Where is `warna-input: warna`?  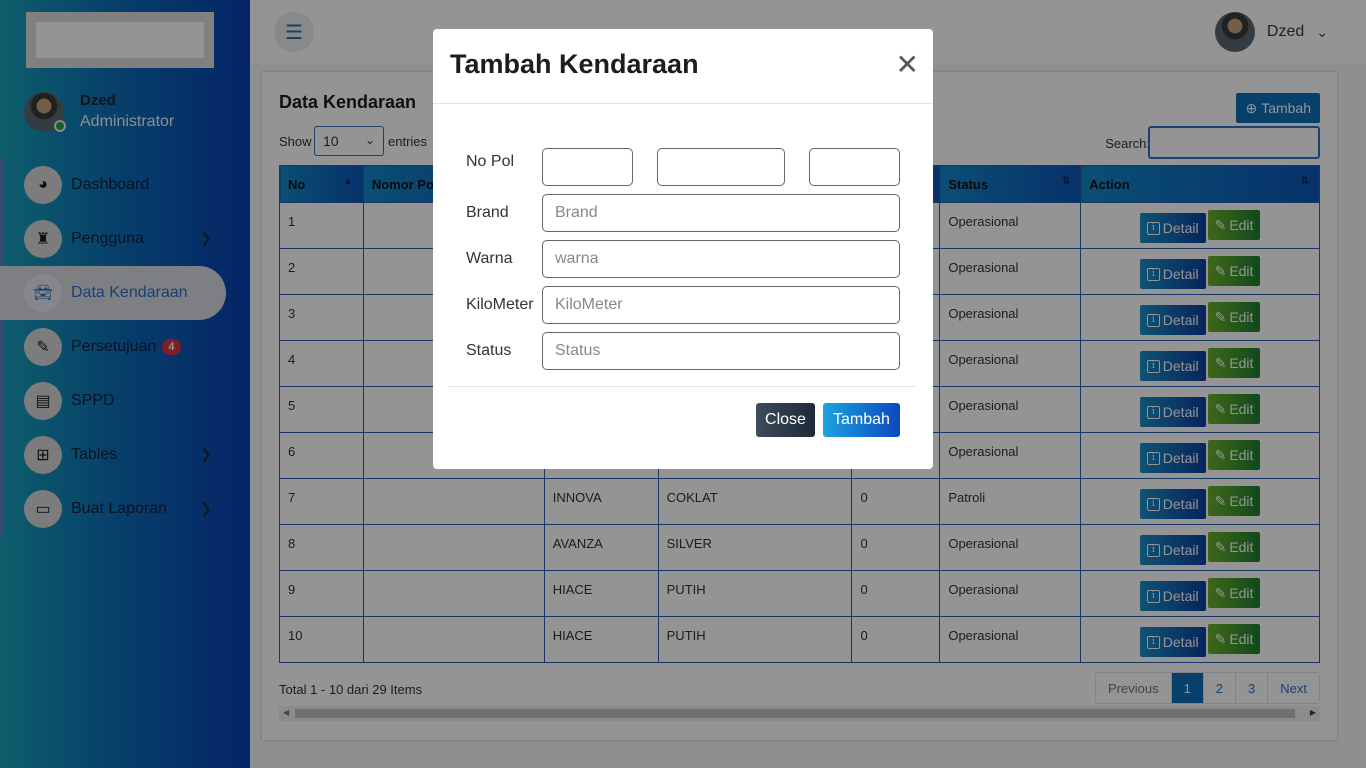 warna-input: warna is located at coordinates (721, 259).